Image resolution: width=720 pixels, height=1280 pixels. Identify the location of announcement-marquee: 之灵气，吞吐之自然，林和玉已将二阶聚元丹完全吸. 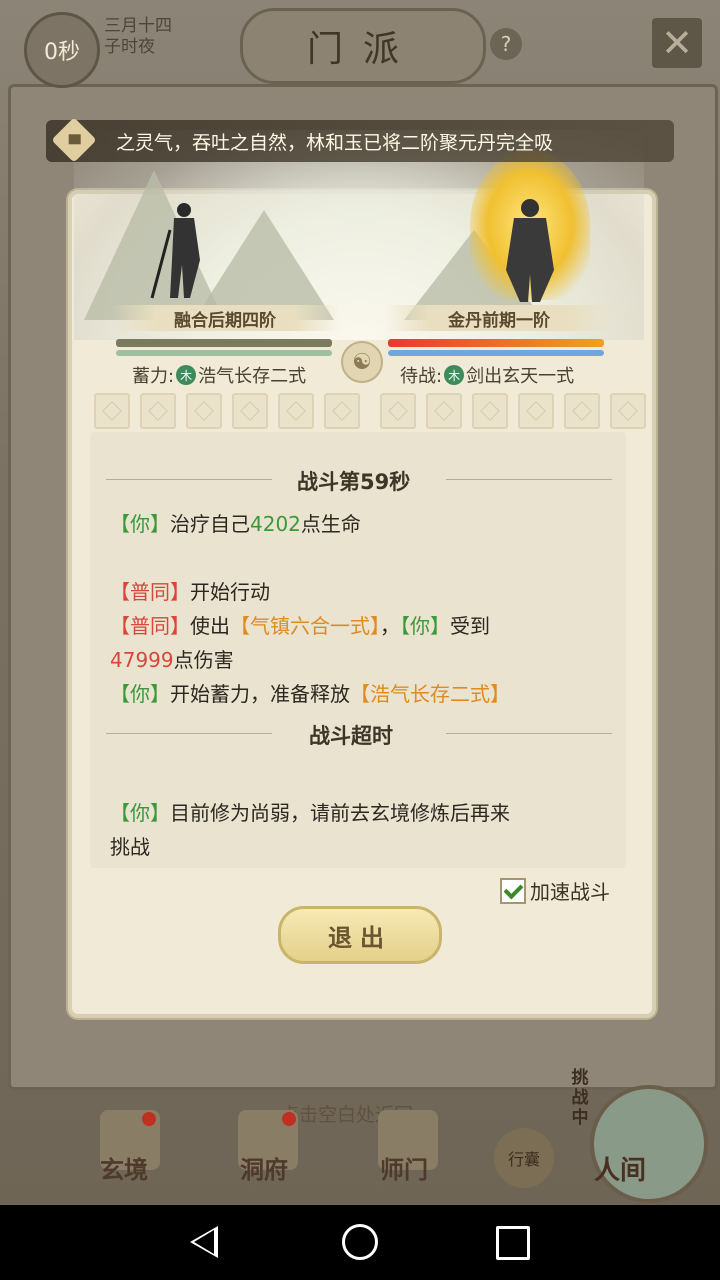
(360, 140).